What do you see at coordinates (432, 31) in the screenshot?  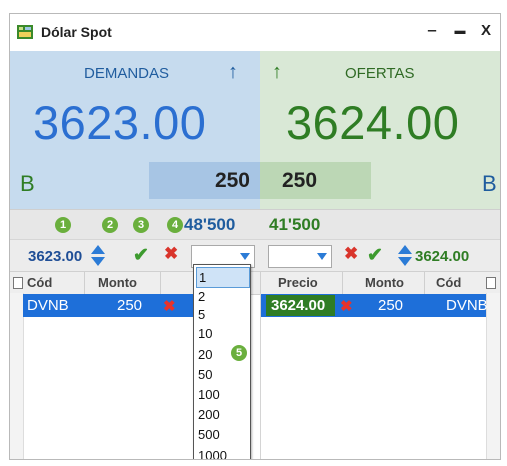 I see `minimize-button: ‒` at bounding box center [432, 31].